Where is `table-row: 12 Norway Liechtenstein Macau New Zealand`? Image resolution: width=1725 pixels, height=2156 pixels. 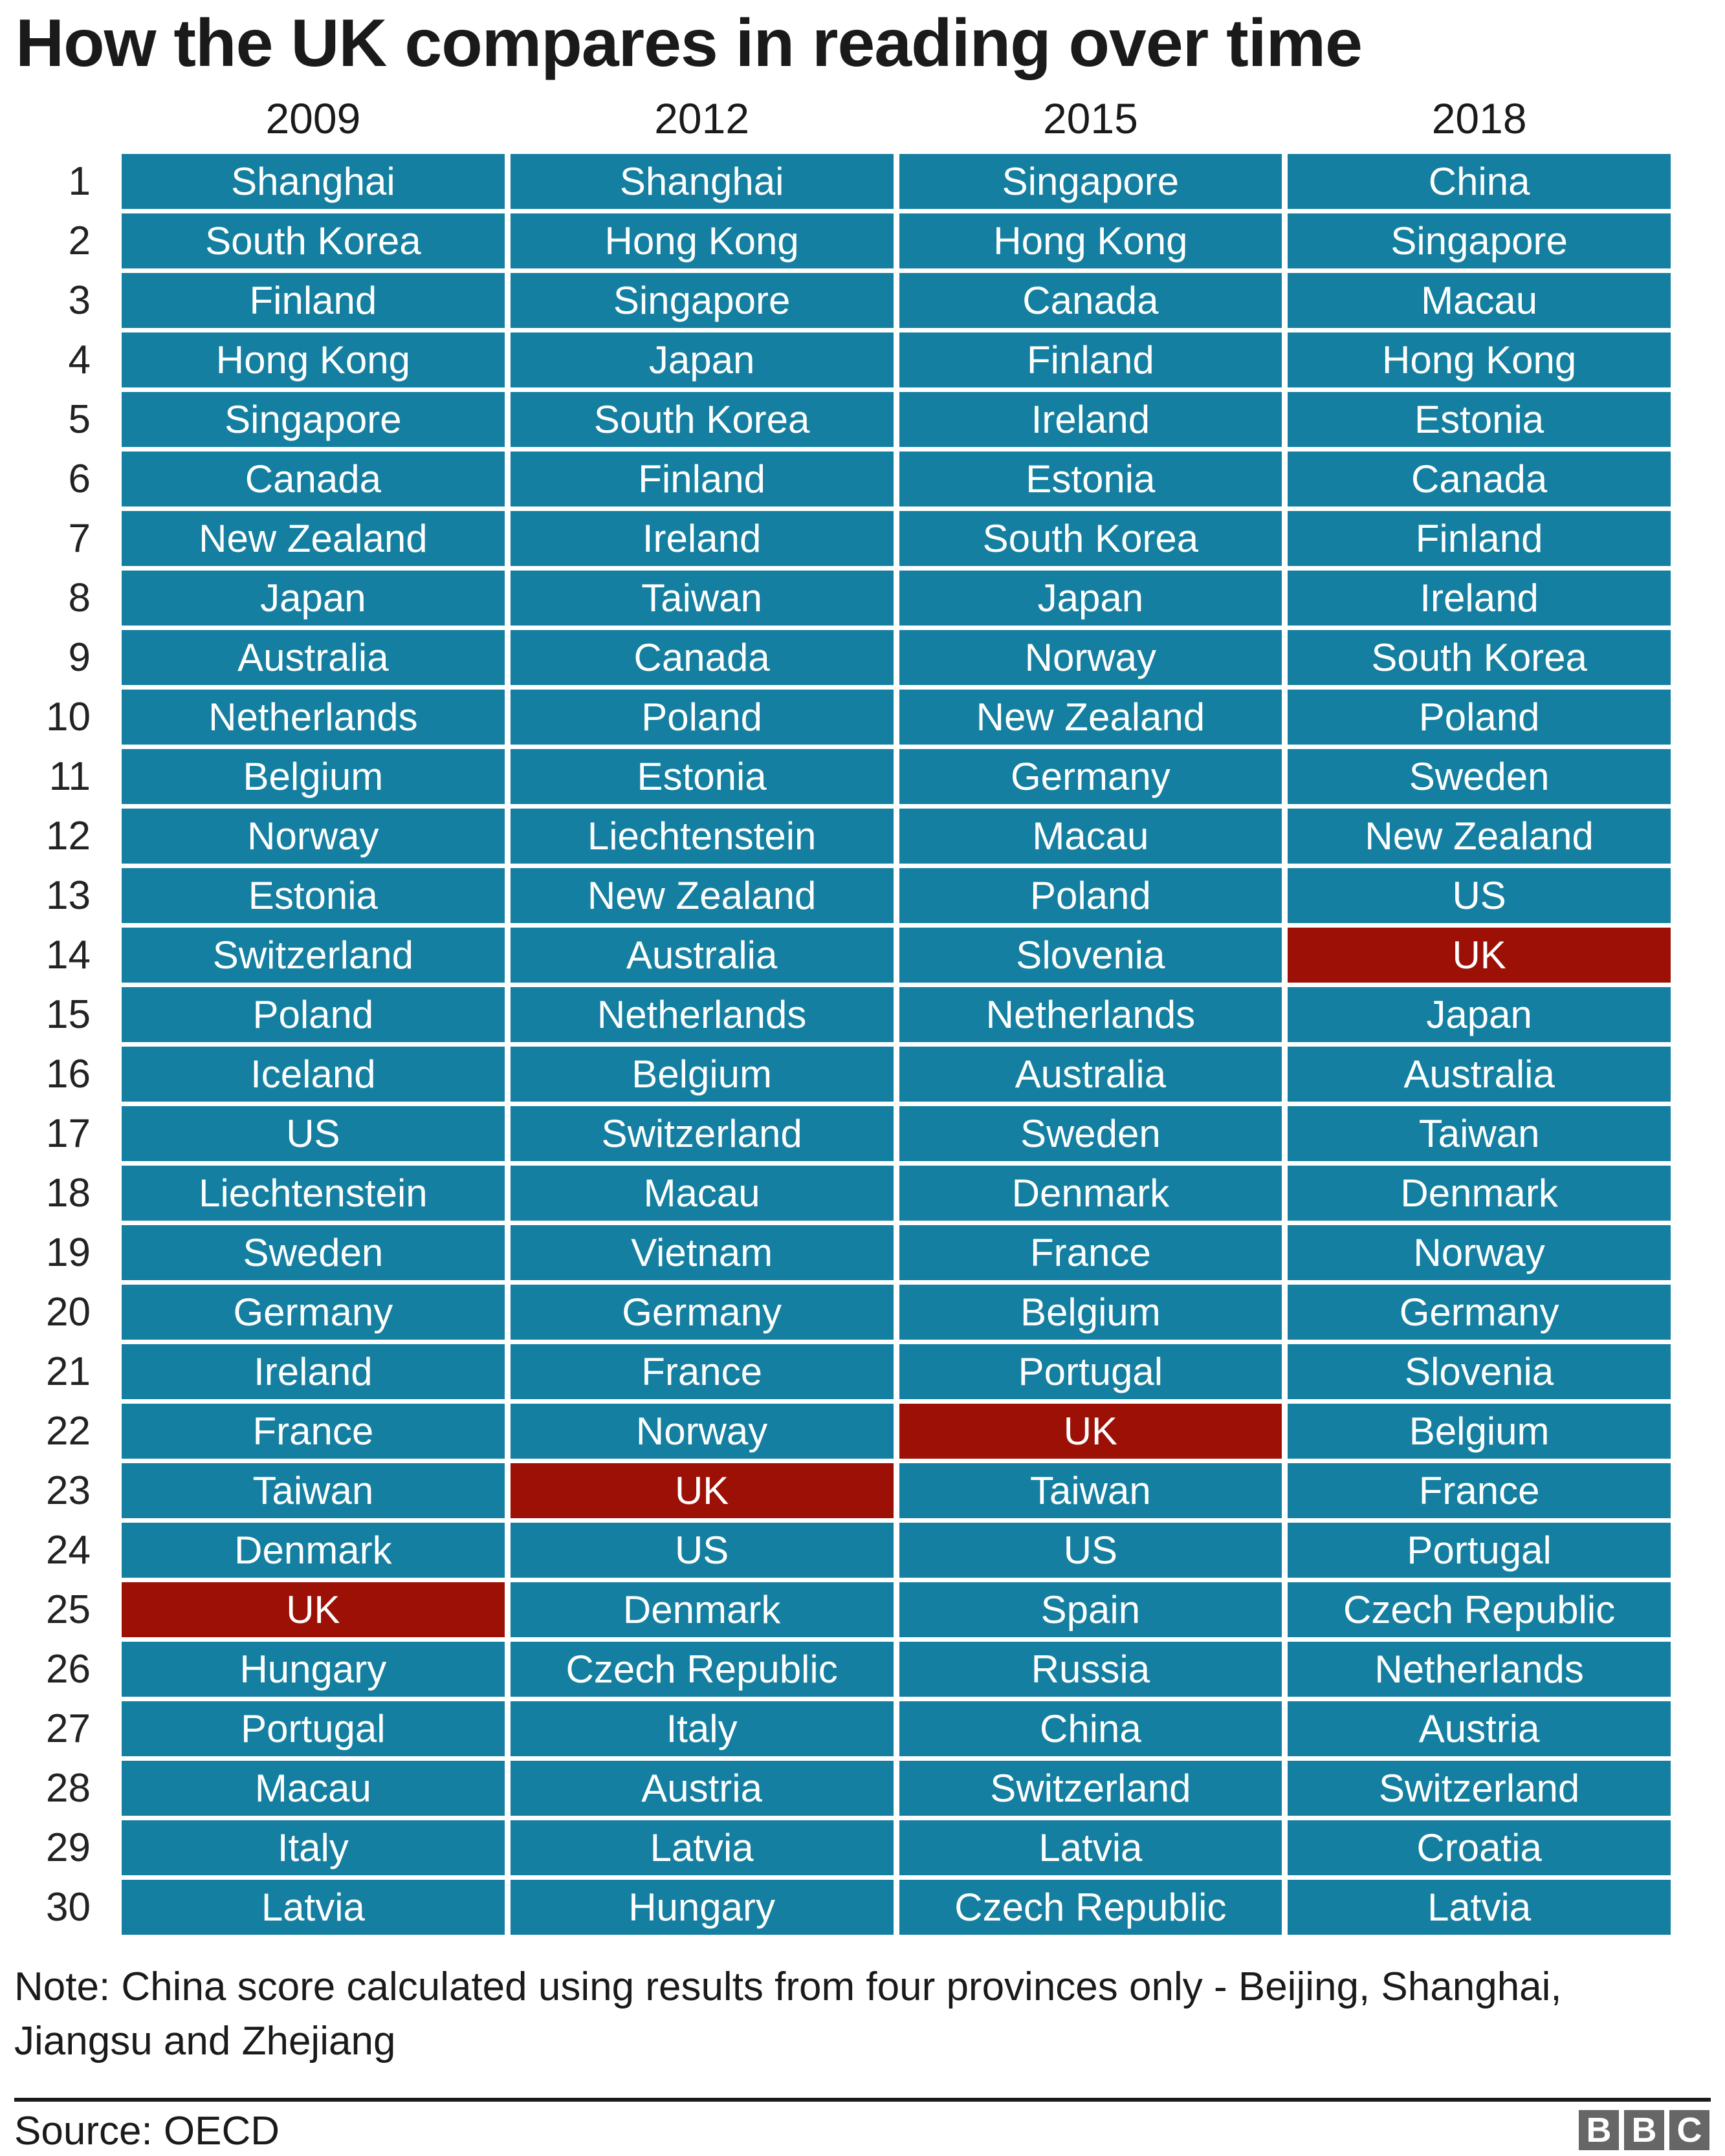 table-row: 12 Norway Liechtenstein Macau New Zealand is located at coordinates (862, 836).